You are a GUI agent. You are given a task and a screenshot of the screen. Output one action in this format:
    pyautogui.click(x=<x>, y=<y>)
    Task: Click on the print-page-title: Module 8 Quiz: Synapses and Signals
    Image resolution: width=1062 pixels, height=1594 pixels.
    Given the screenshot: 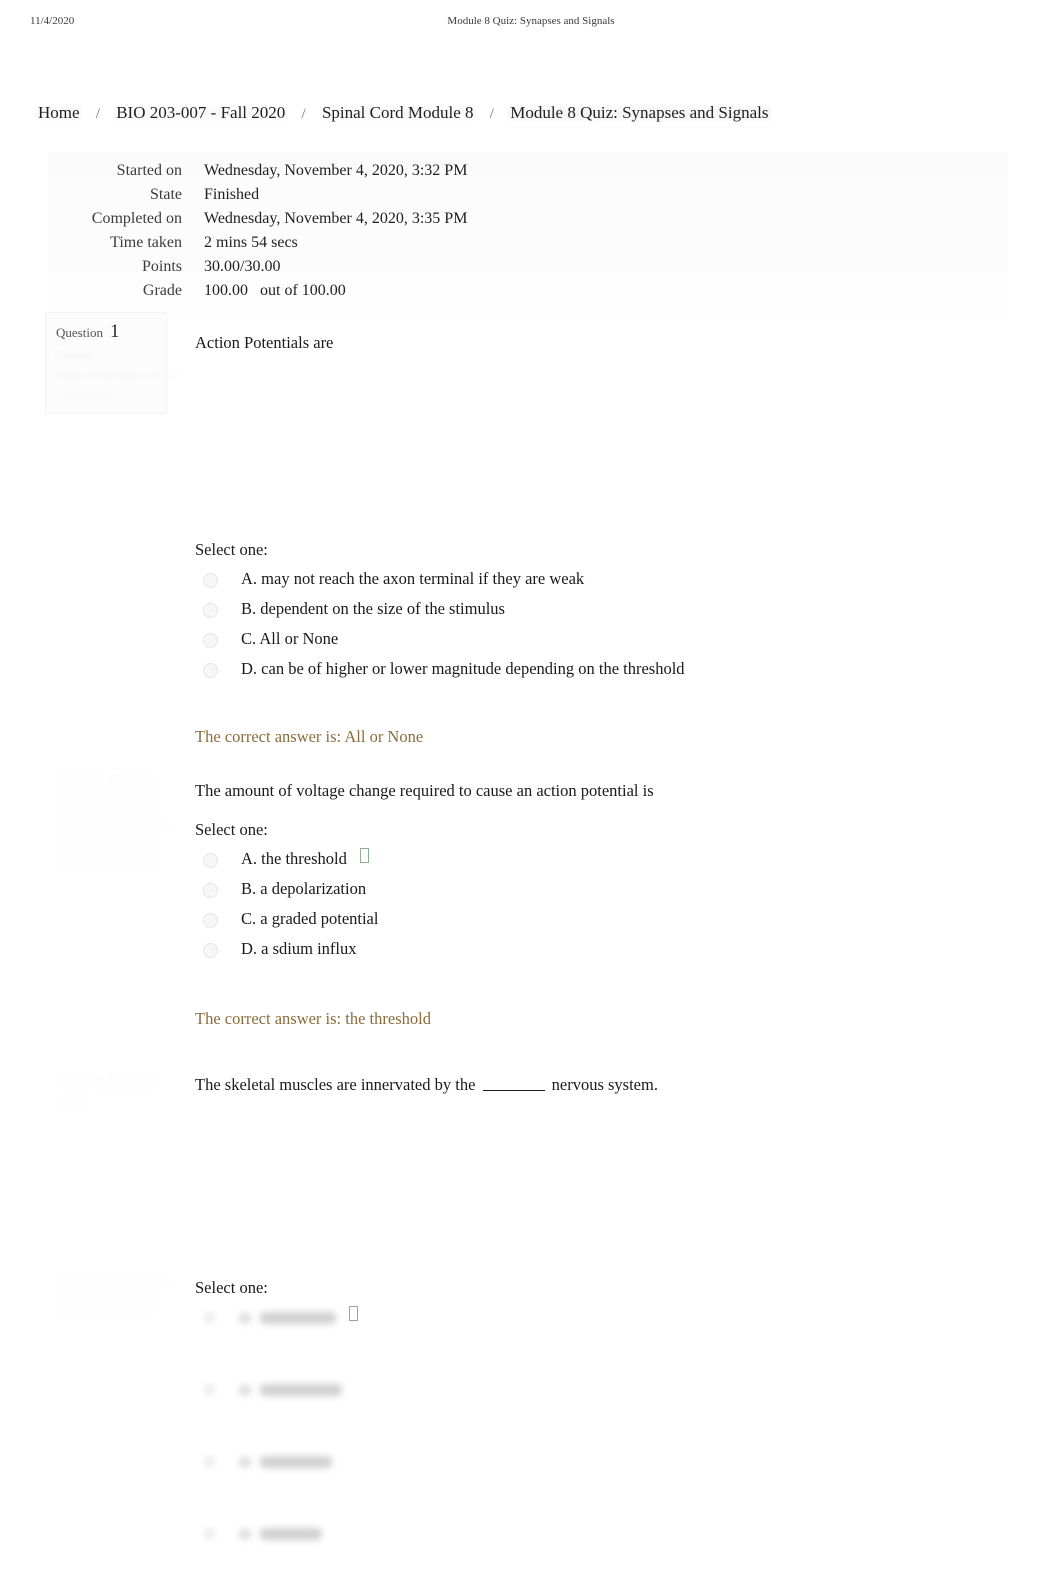 What is the action you would take?
    pyautogui.click(x=531, y=21)
    